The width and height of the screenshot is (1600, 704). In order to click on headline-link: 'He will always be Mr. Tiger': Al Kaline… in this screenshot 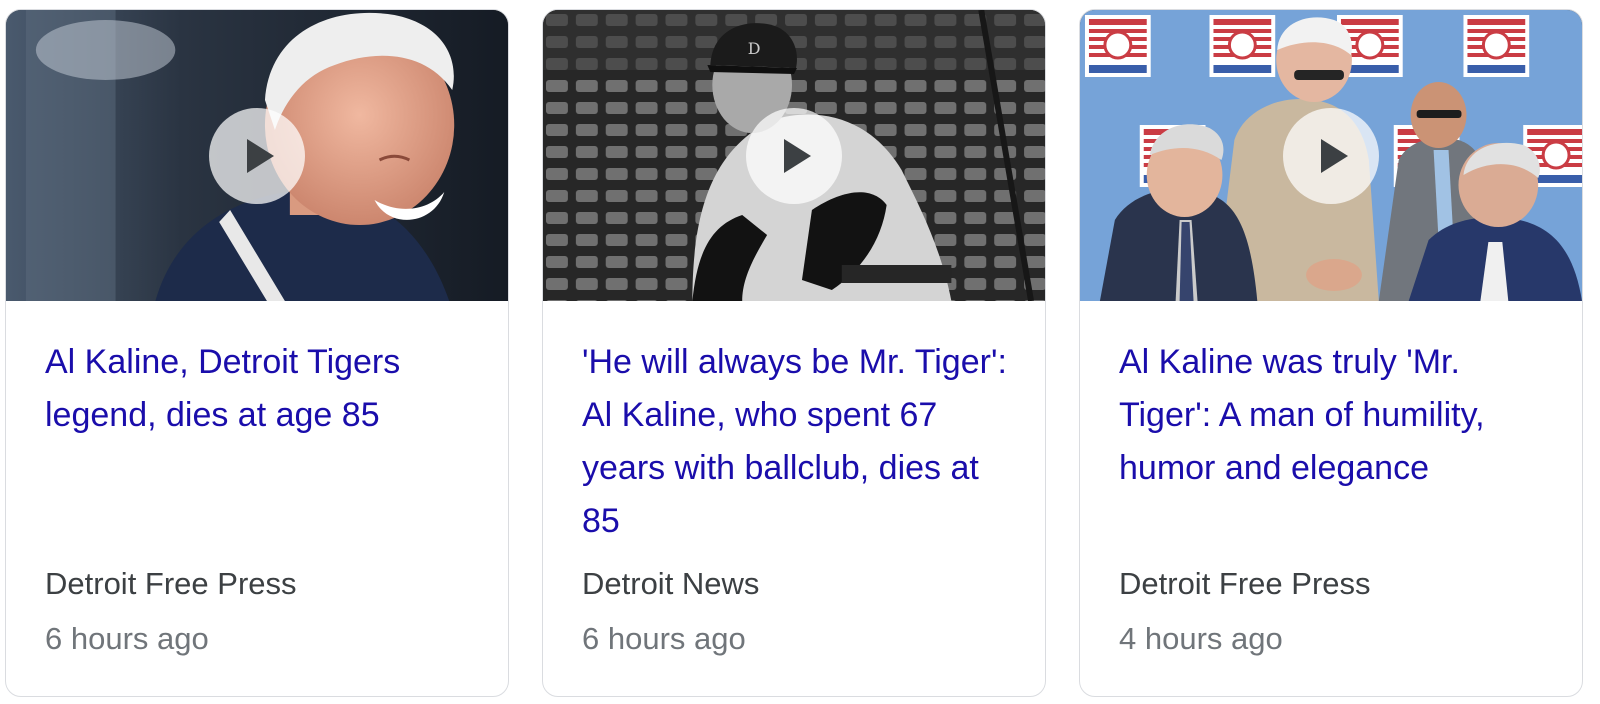, I will do `click(797, 442)`.